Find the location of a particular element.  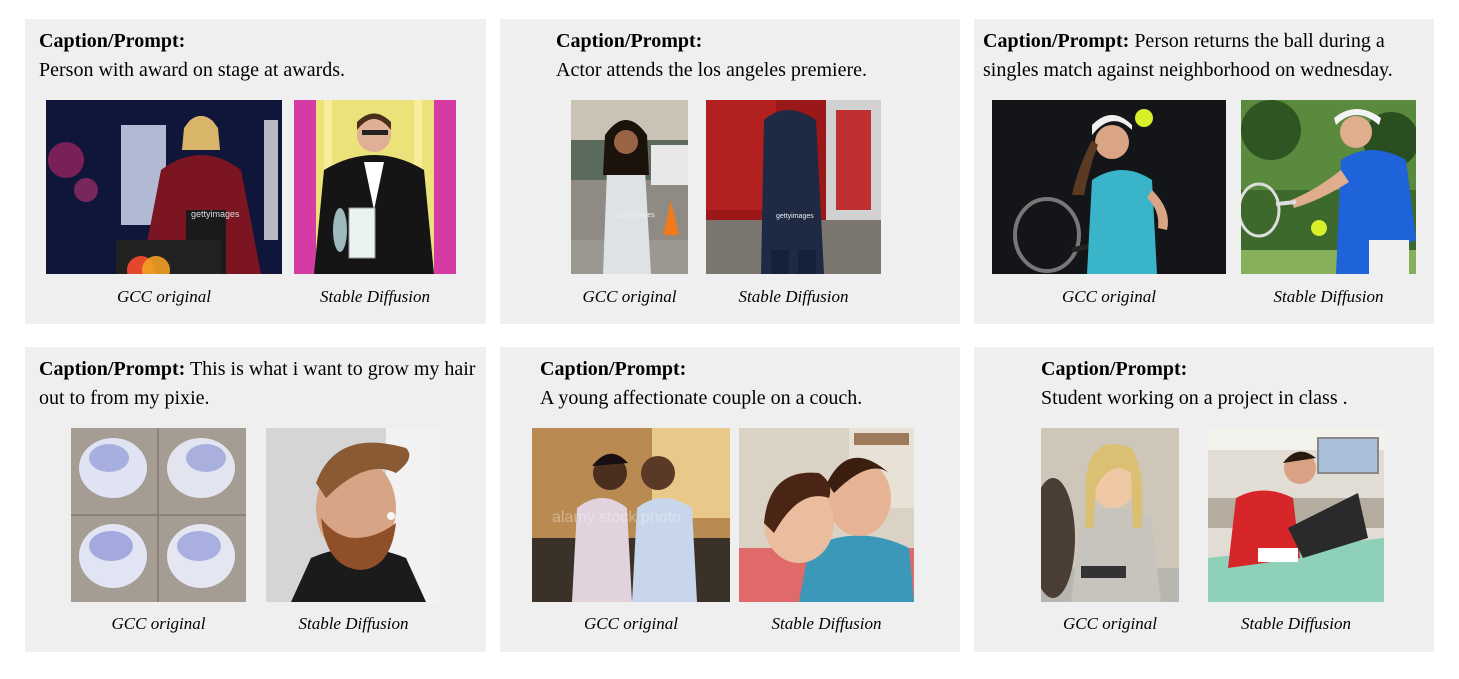

gcc-original-image-1: gettyimages is located at coordinates (164, 187).